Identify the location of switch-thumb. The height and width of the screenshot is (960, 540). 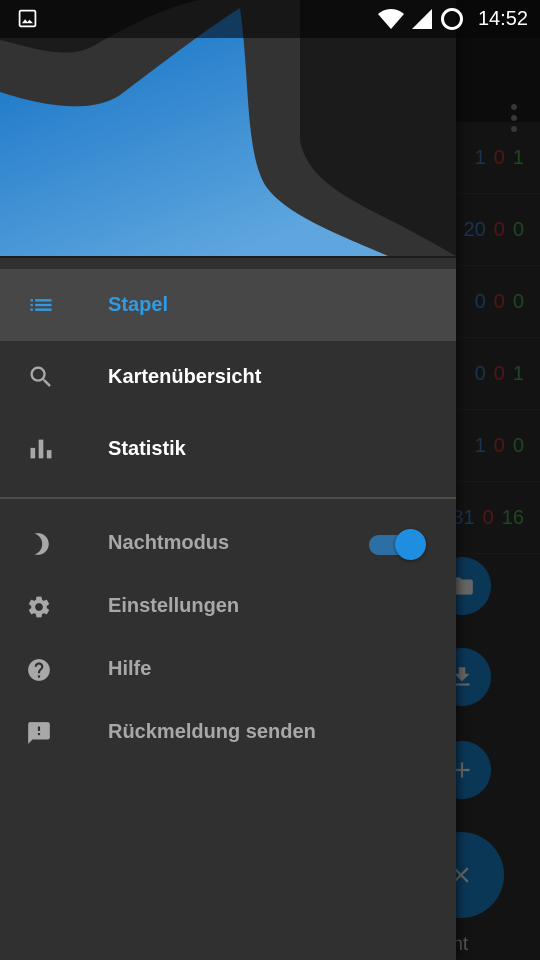
(410, 544).